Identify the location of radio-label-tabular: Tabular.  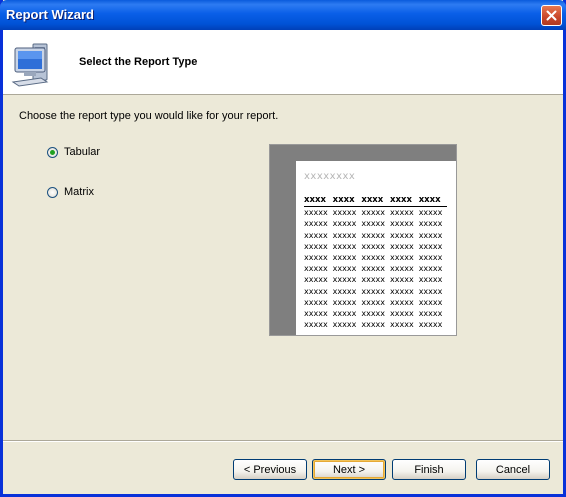
(82, 152).